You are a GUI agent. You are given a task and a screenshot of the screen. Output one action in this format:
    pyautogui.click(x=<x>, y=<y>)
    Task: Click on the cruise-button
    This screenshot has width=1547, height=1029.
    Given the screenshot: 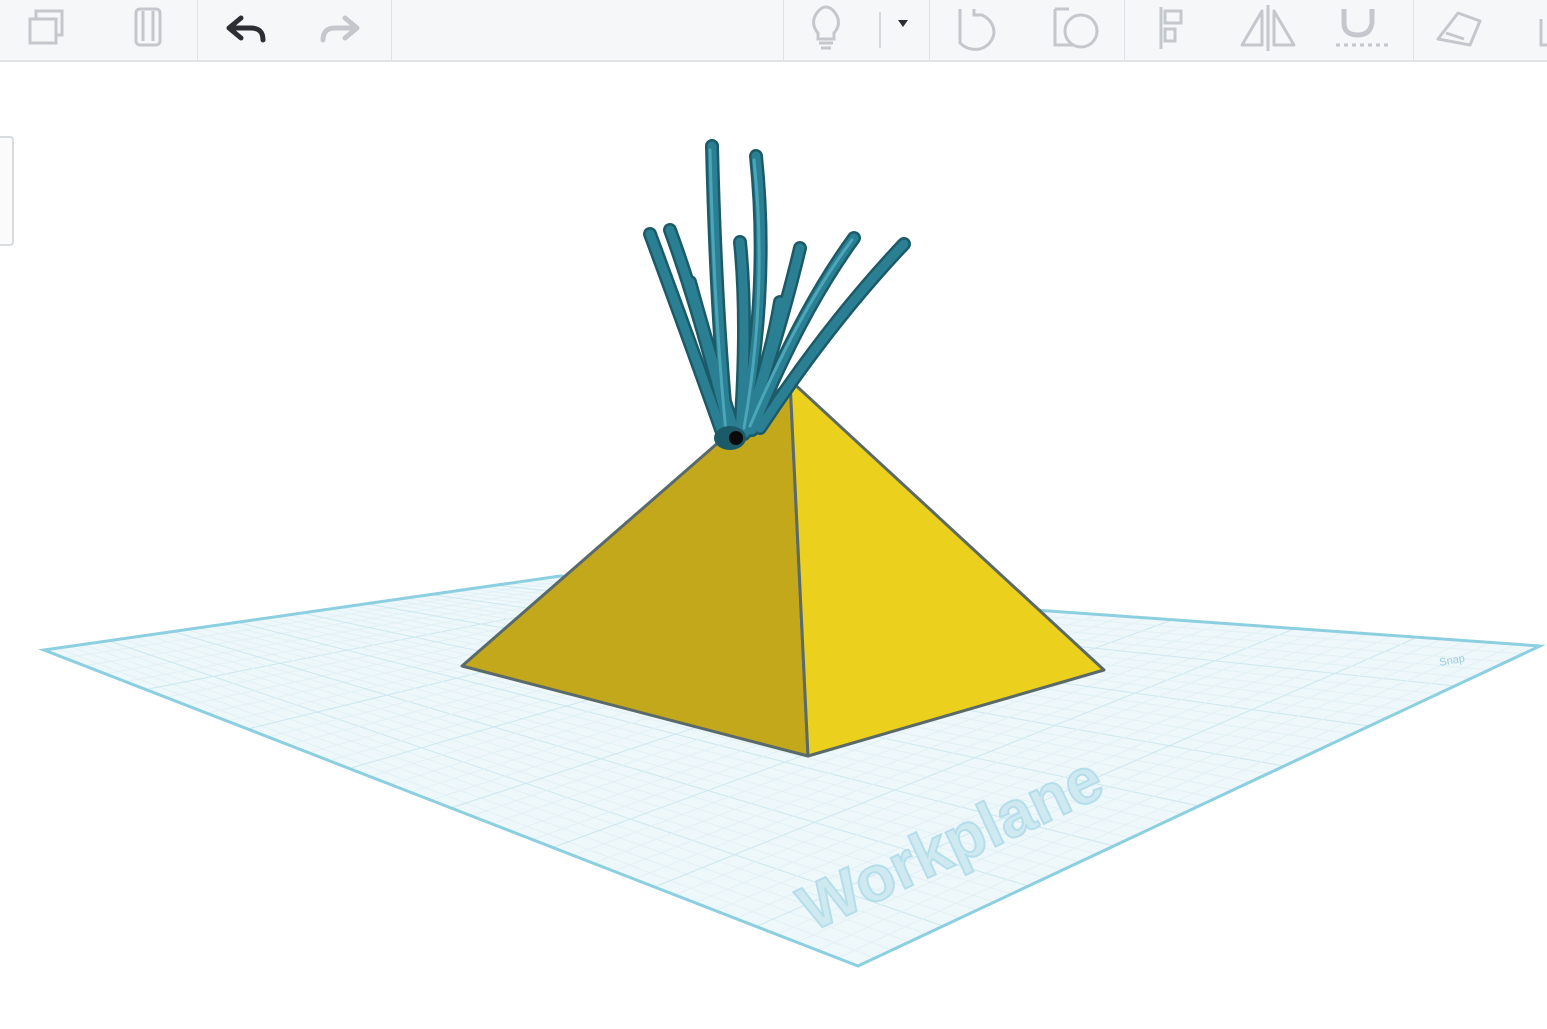 What is the action you would take?
    pyautogui.click(x=1364, y=30)
    